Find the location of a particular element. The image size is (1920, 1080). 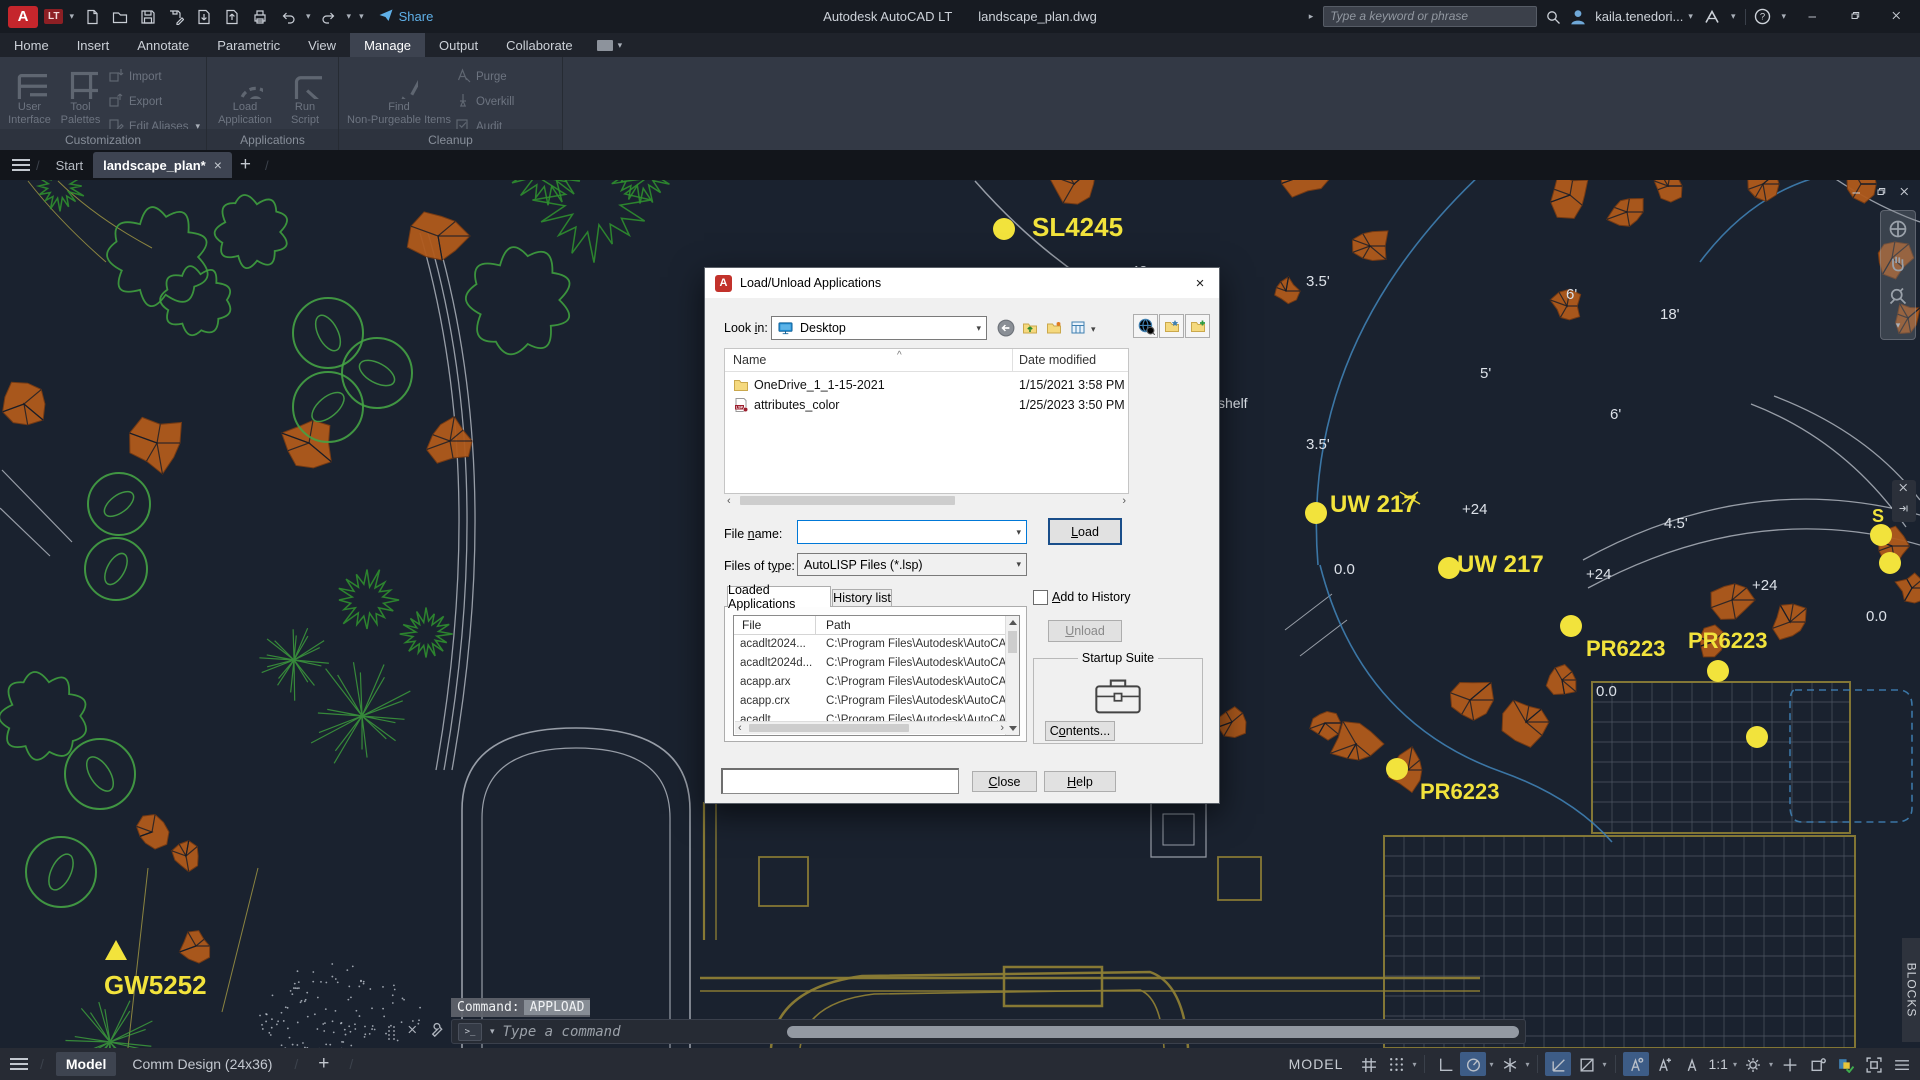

close-dialog-button: Close is located at coordinates (1004, 781).